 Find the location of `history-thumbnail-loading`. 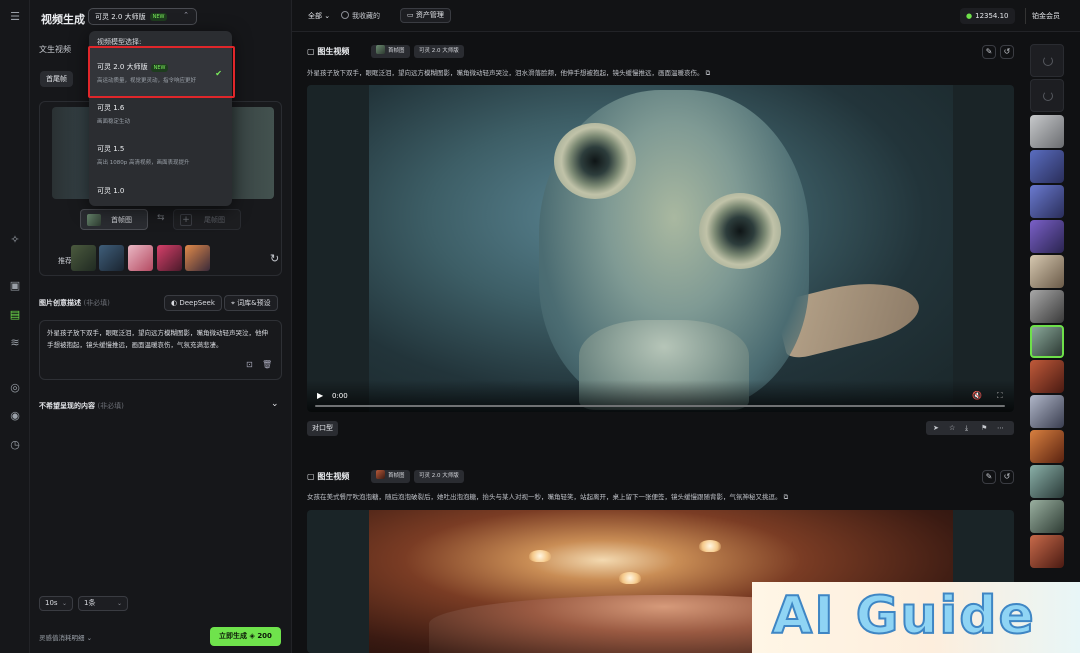

history-thumbnail-loading is located at coordinates (1047, 60).